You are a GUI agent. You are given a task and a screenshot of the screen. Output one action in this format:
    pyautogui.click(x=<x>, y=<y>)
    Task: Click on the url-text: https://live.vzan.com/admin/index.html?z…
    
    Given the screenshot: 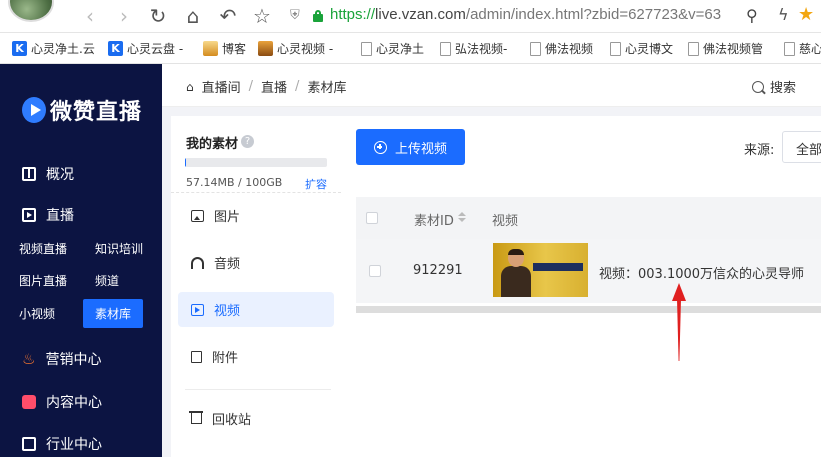 What is the action you would take?
    pyautogui.click(x=526, y=14)
    